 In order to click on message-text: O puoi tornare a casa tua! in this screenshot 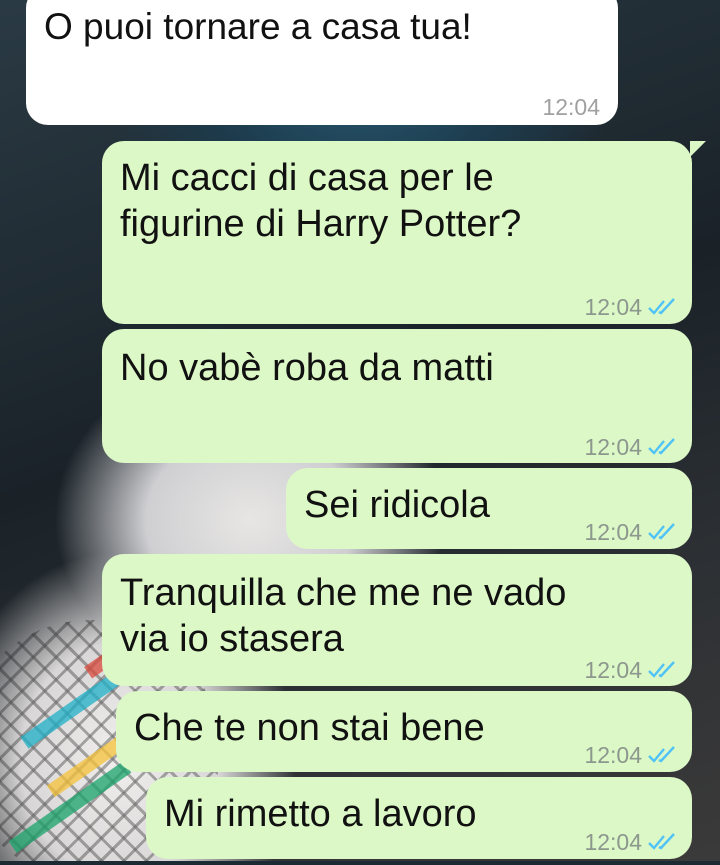, I will do `click(258, 26)`.